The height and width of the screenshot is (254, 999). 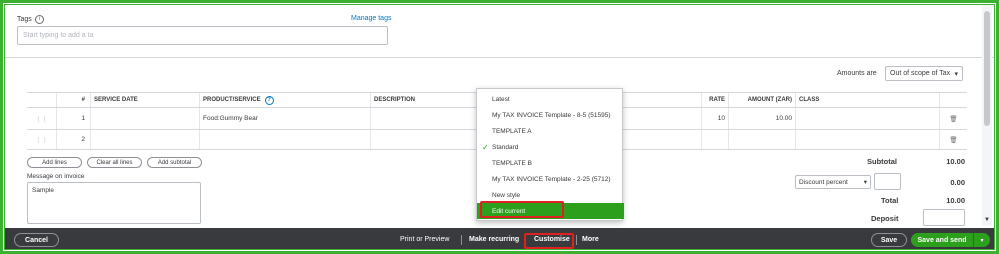 I want to click on discount-value: 0.00, so click(x=957, y=182).